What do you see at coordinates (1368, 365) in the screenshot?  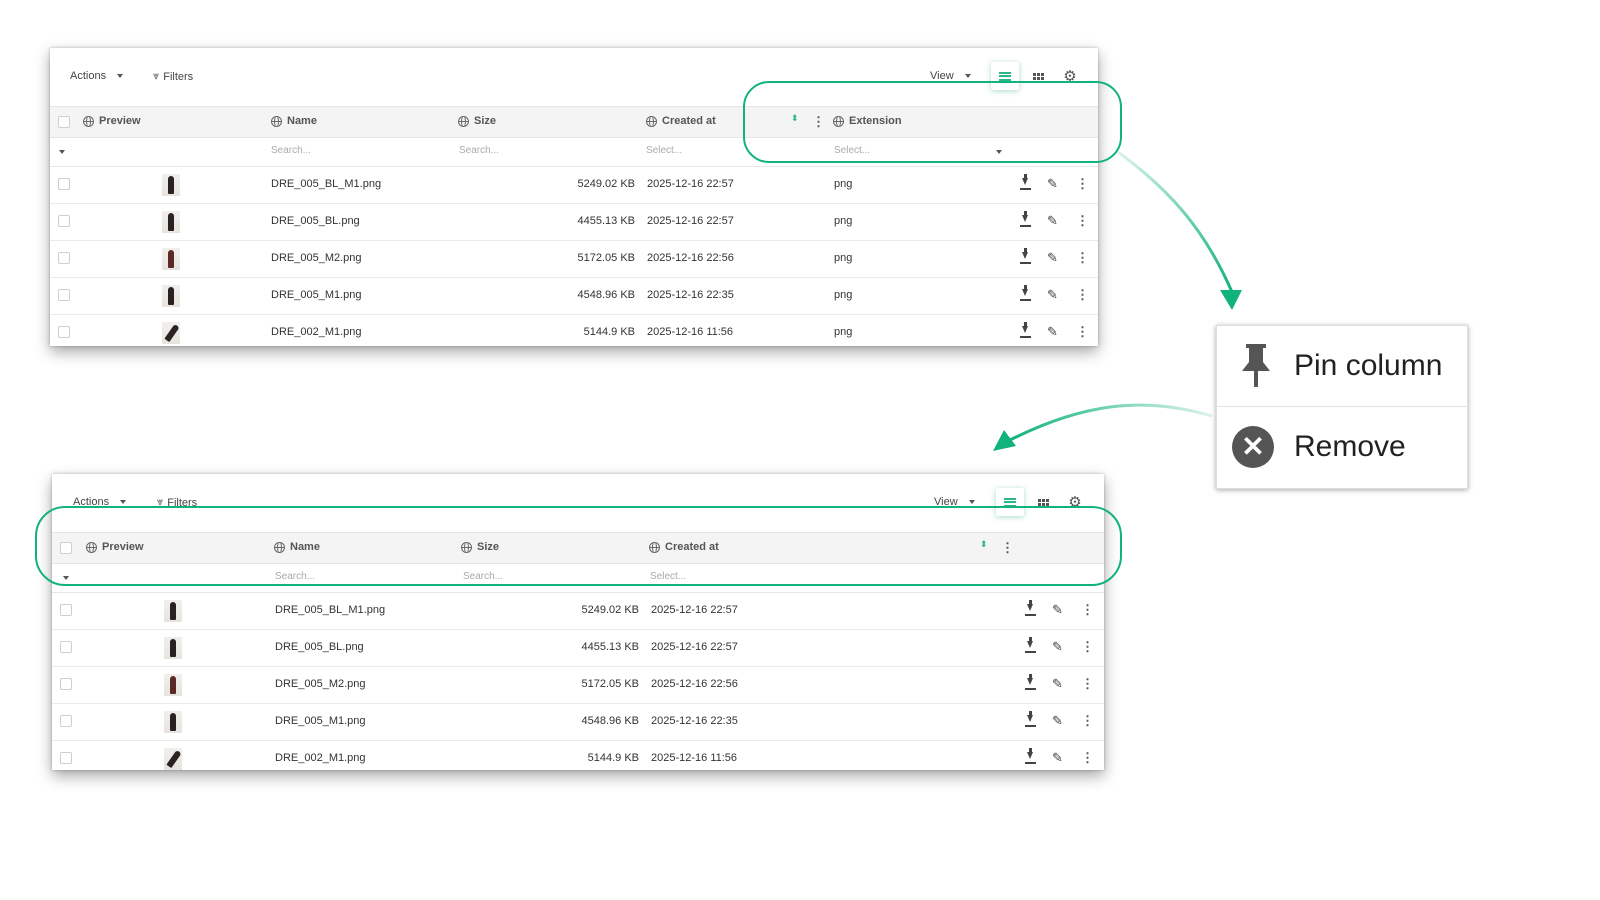 I see `pin-column-label: Pin column` at bounding box center [1368, 365].